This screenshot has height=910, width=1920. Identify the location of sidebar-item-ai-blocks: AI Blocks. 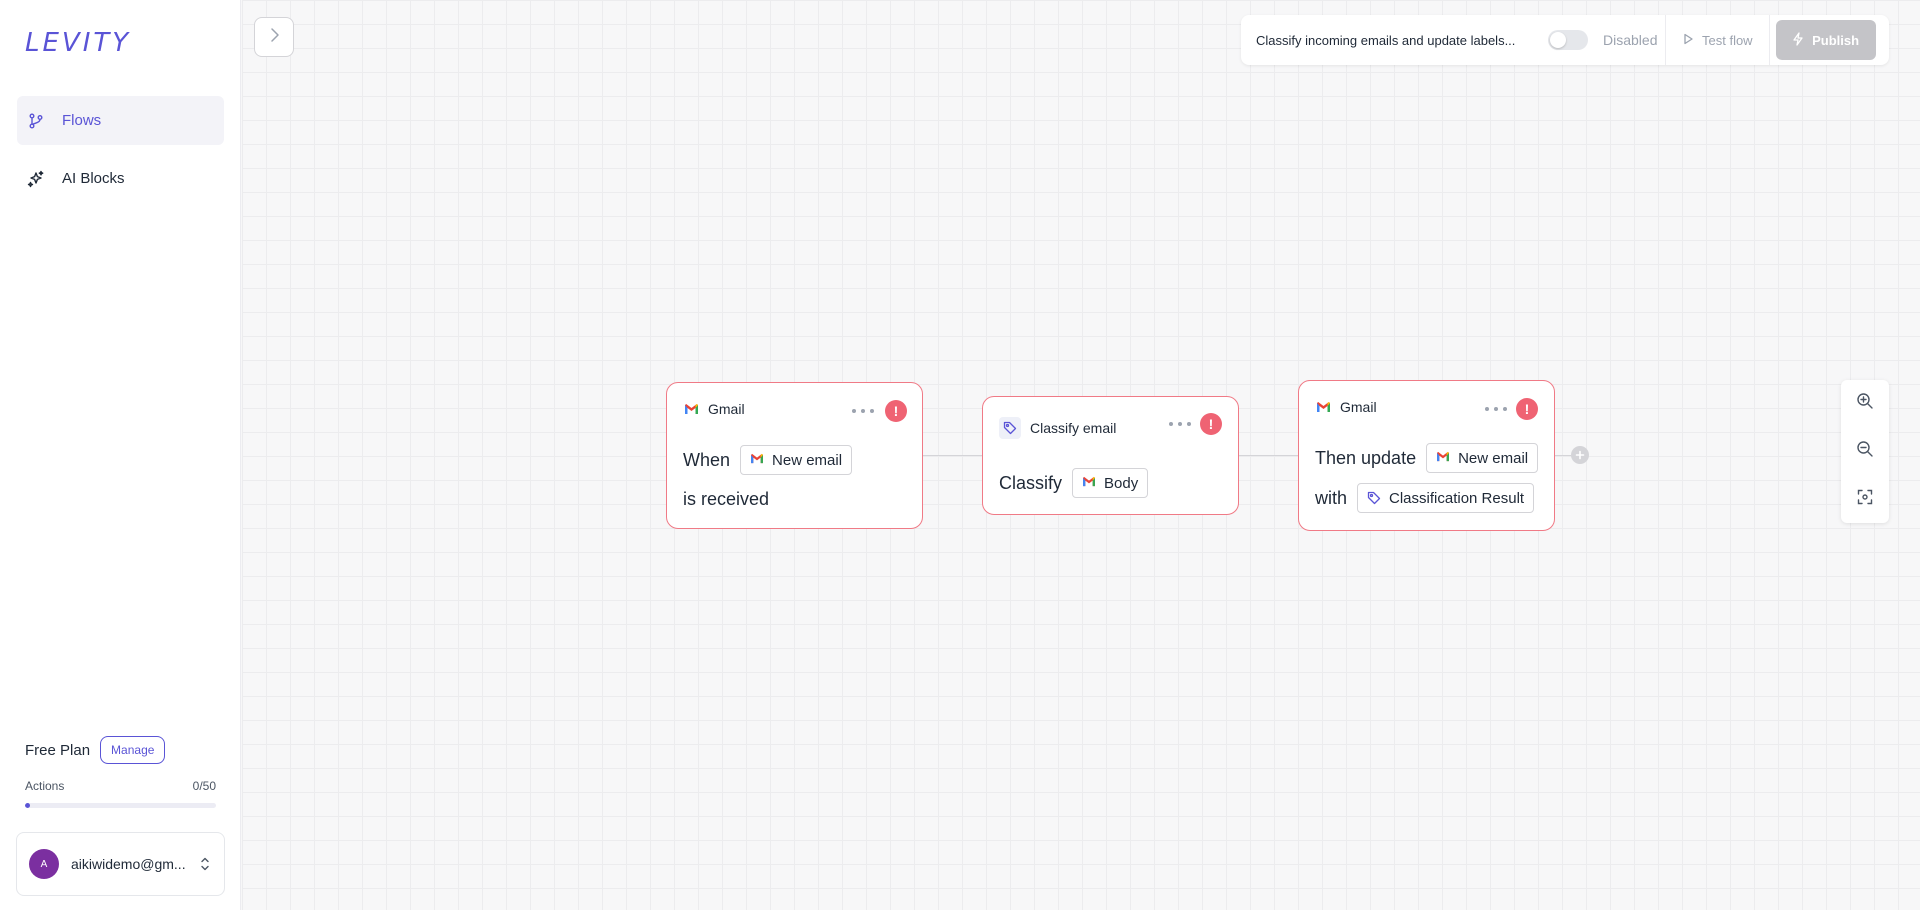
(120, 178).